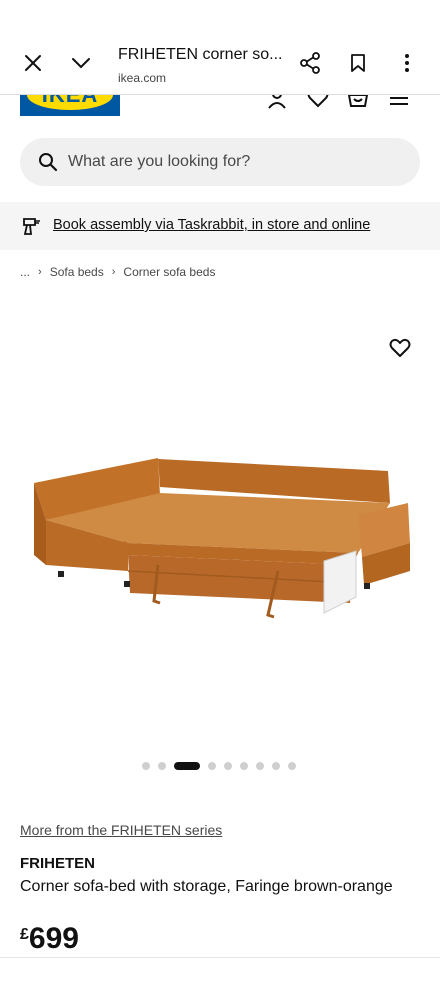  What do you see at coordinates (117, 272) in the screenshot?
I see `breadcrumb: ... › Sofa beds › Corner sofa beds` at bounding box center [117, 272].